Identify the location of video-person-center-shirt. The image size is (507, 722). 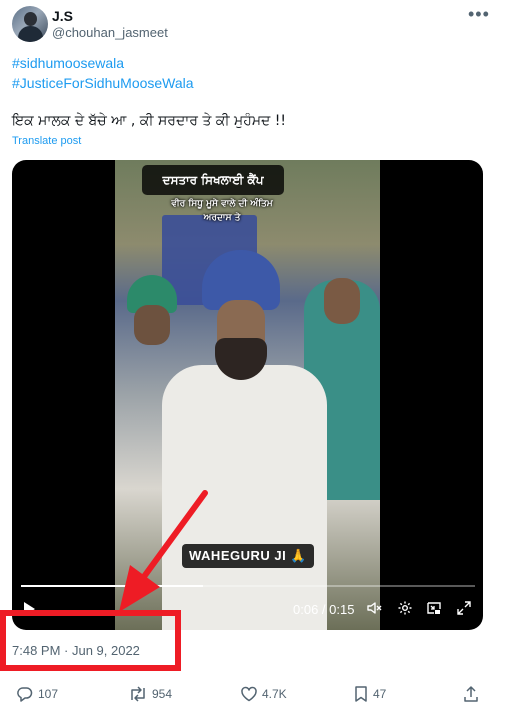
(244, 497).